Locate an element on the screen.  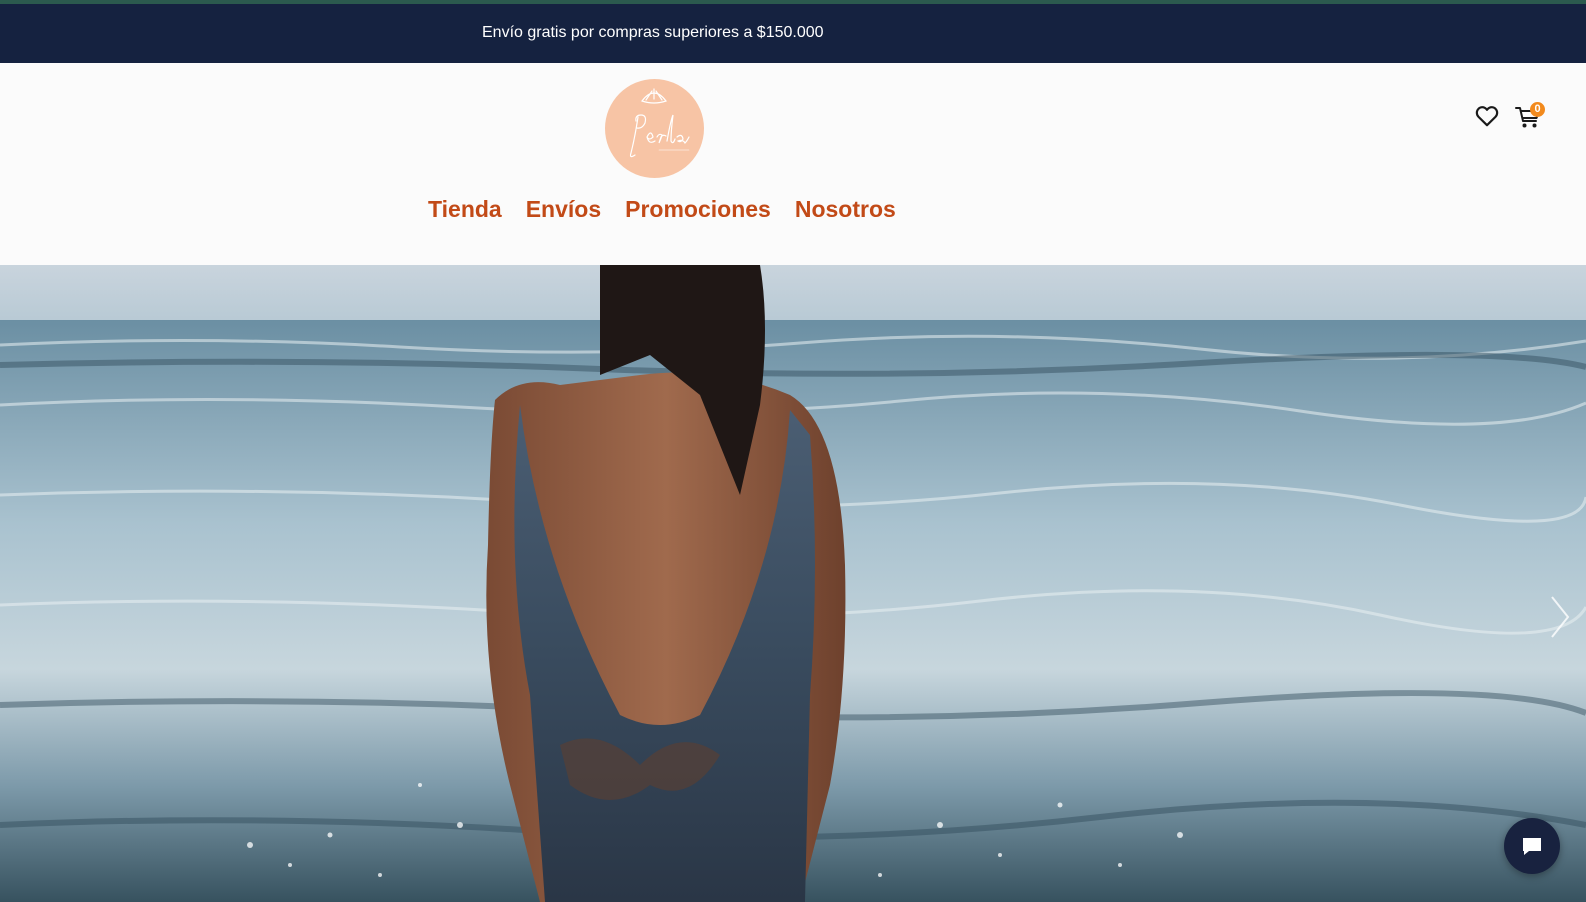
logo-link is located at coordinates (654, 128).